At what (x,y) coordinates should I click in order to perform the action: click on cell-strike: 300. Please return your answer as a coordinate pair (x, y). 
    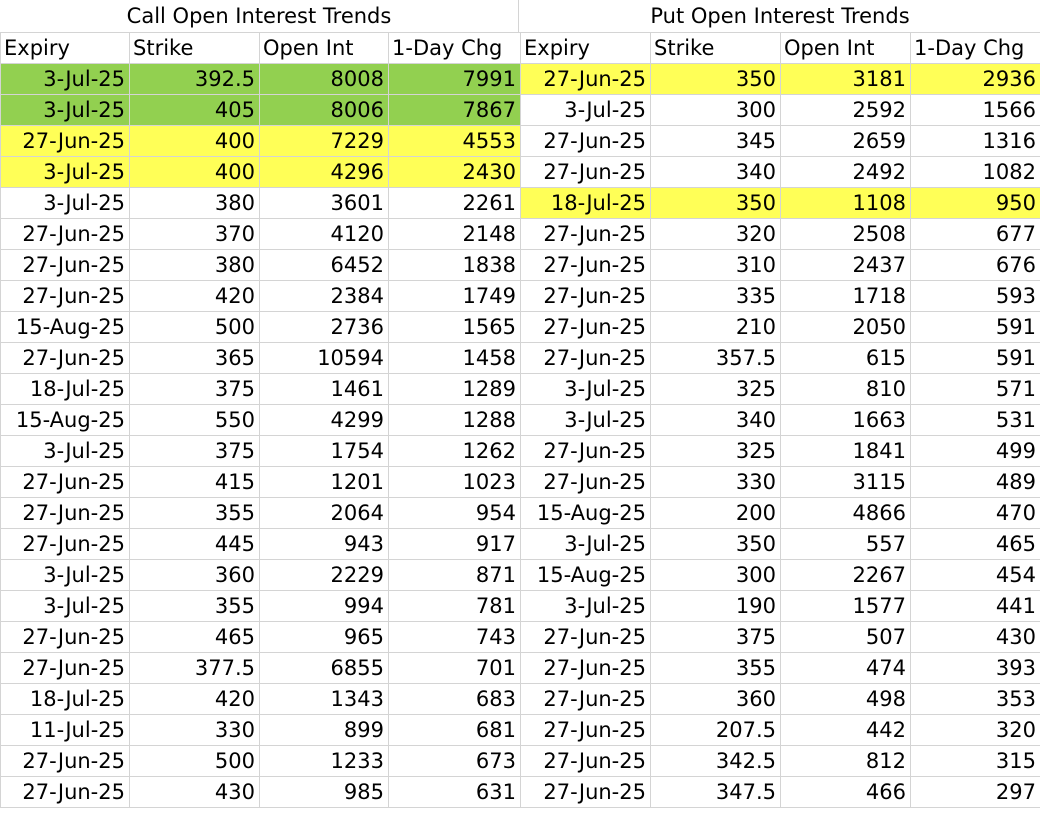
    Looking at the image, I should click on (715, 575).